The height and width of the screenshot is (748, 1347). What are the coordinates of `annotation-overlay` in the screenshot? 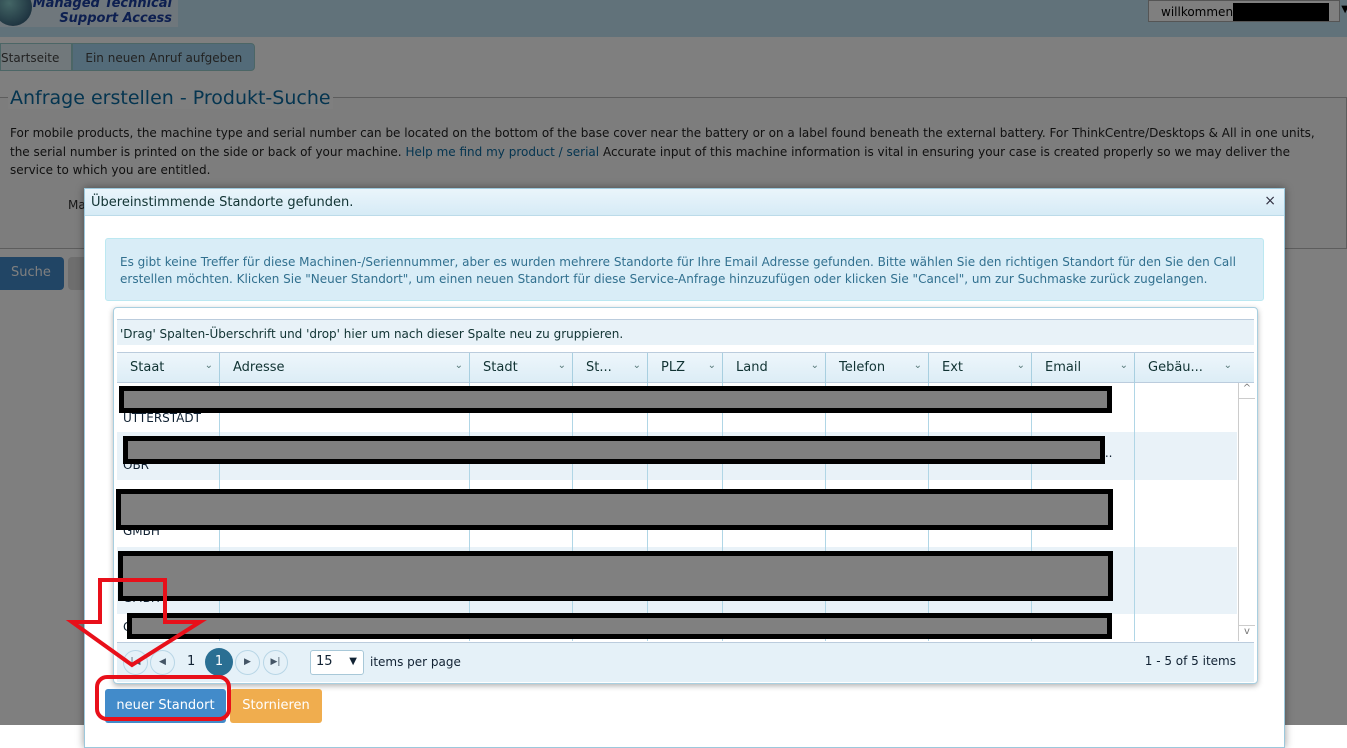 It's located at (148, 649).